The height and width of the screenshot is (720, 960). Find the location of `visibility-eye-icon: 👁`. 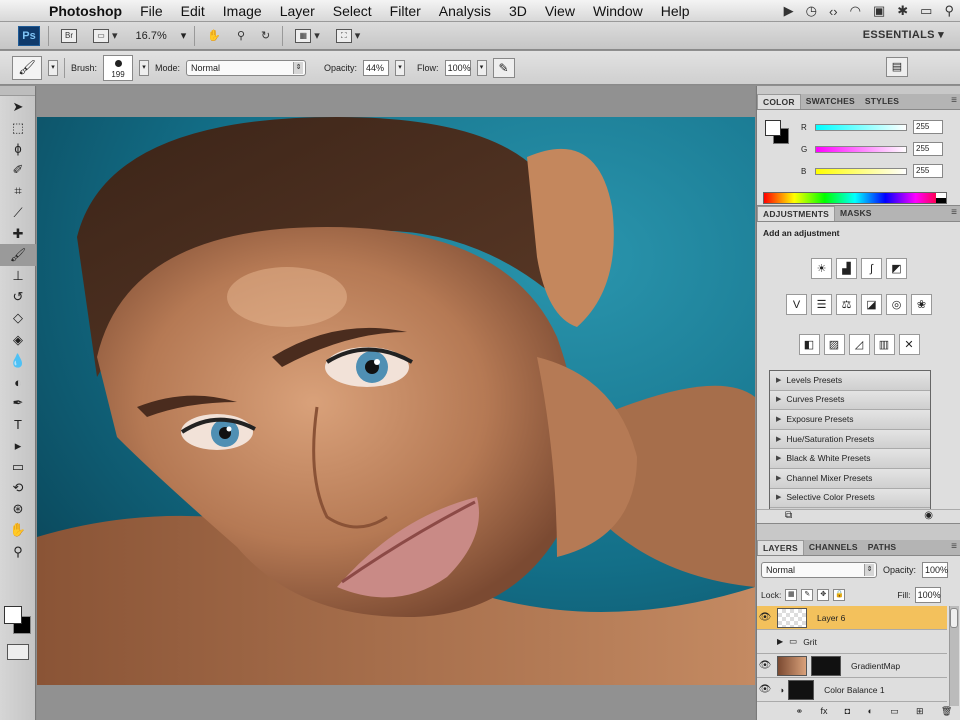

visibility-eye-icon: 👁 is located at coordinates (765, 689).